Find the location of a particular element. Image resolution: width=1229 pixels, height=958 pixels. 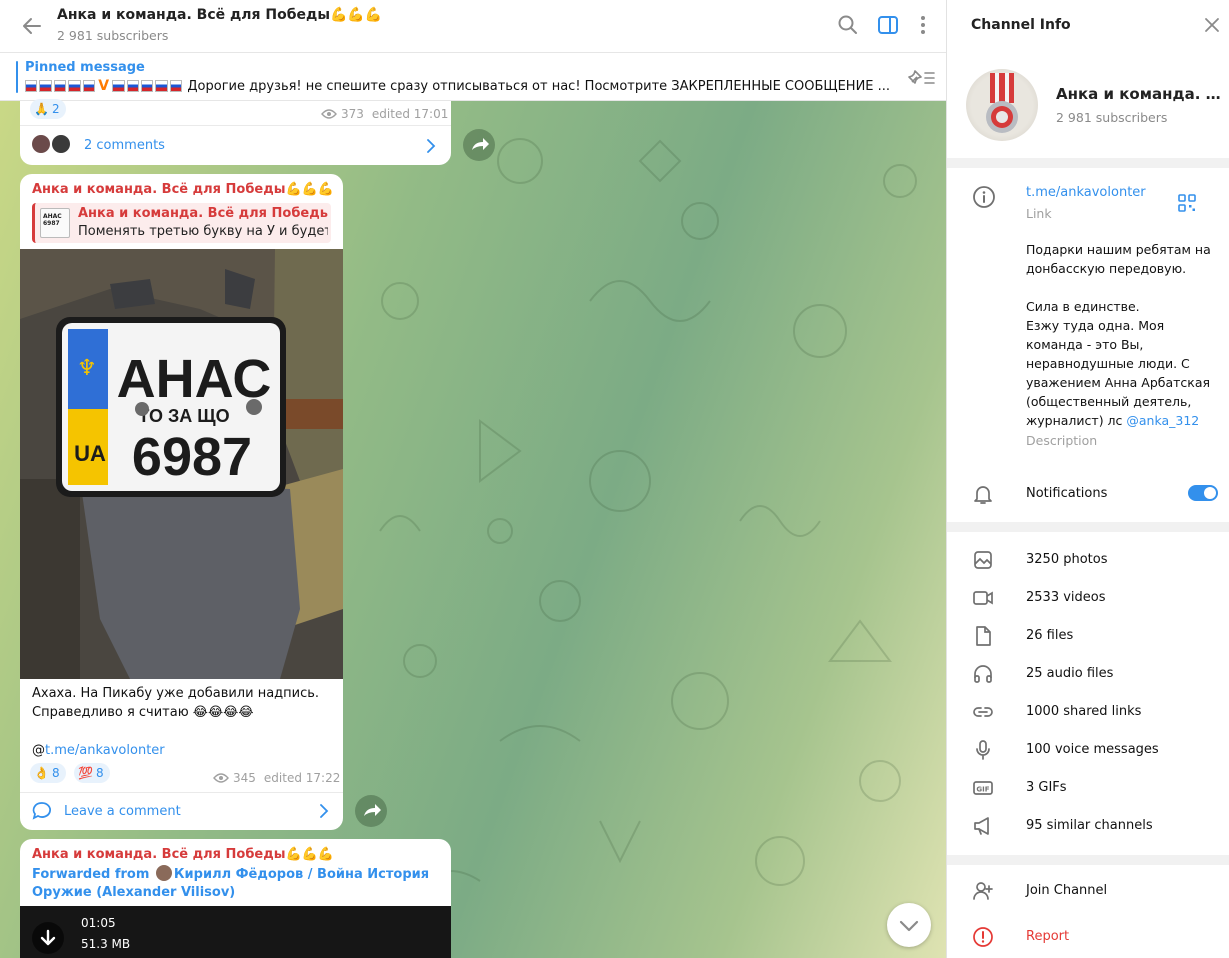

search-icon is located at coordinates (848, 25).